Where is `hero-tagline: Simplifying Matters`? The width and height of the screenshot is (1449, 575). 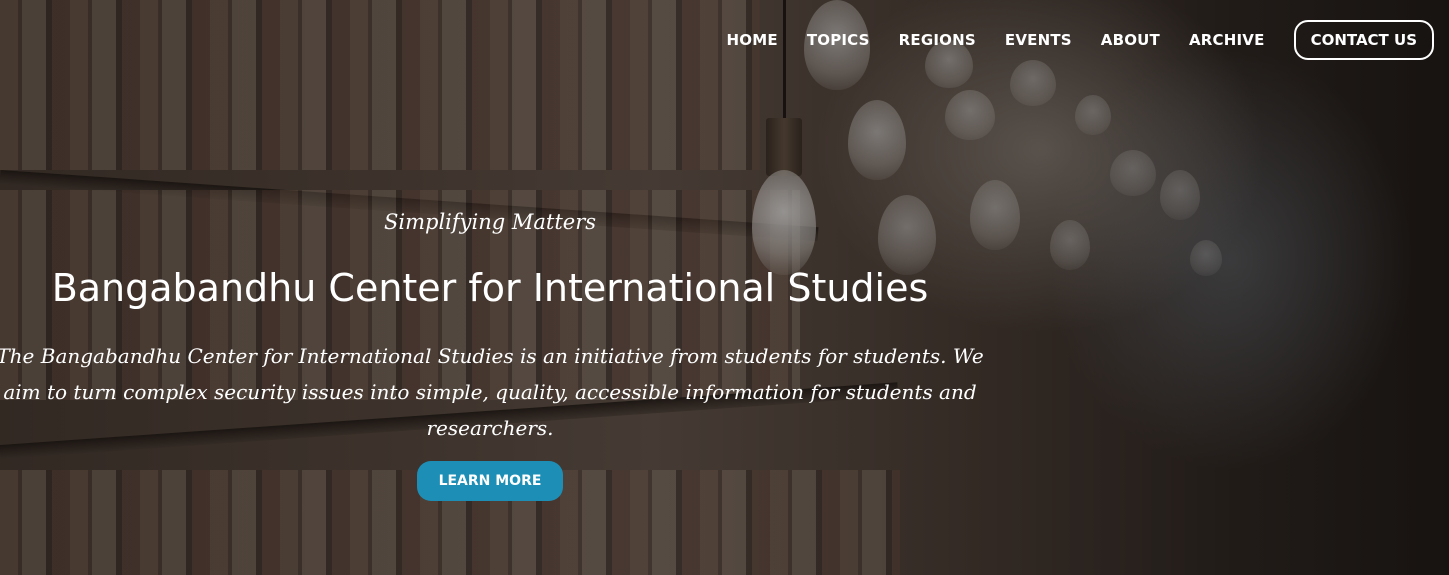 hero-tagline: Simplifying Matters is located at coordinates (490, 222).